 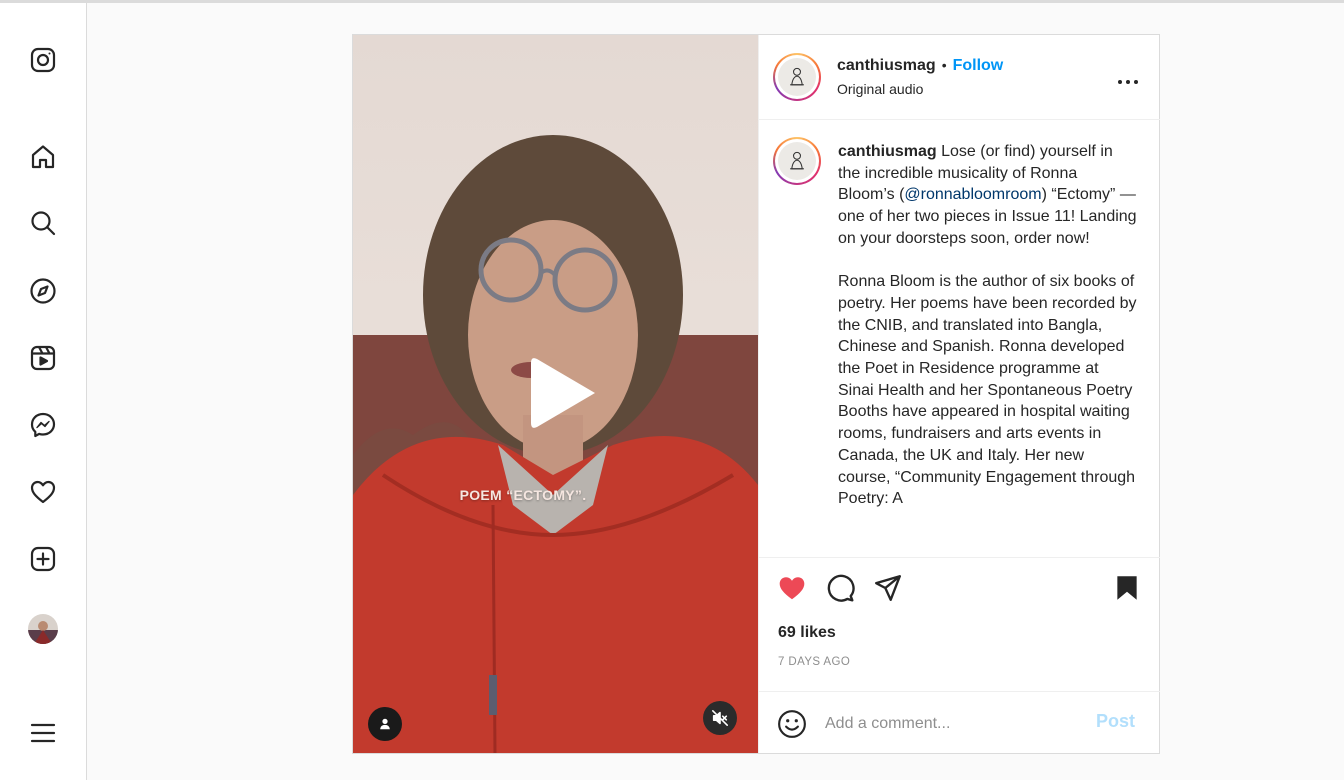 I want to click on author-avatar, so click(x=797, y=77).